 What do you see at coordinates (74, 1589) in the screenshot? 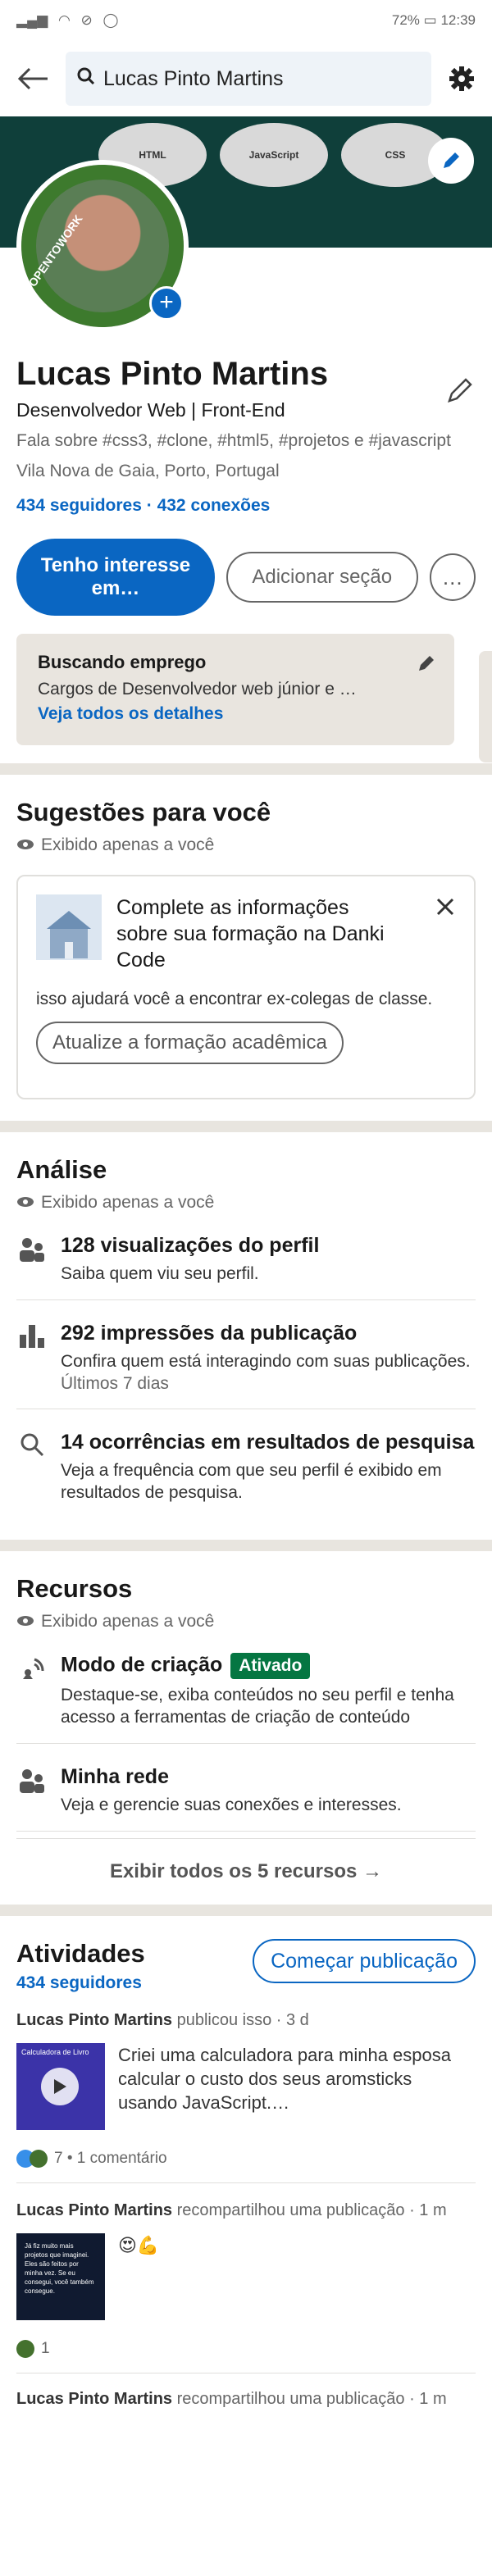
I see `resources-title: Recursos` at bounding box center [74, 1589].